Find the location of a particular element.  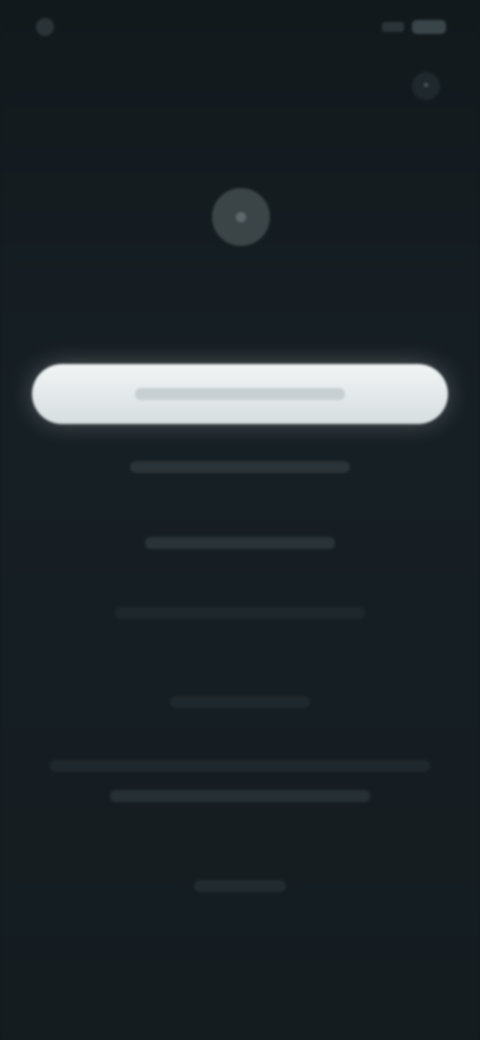

app-indicator-icon is located at coordinates (45, 27).